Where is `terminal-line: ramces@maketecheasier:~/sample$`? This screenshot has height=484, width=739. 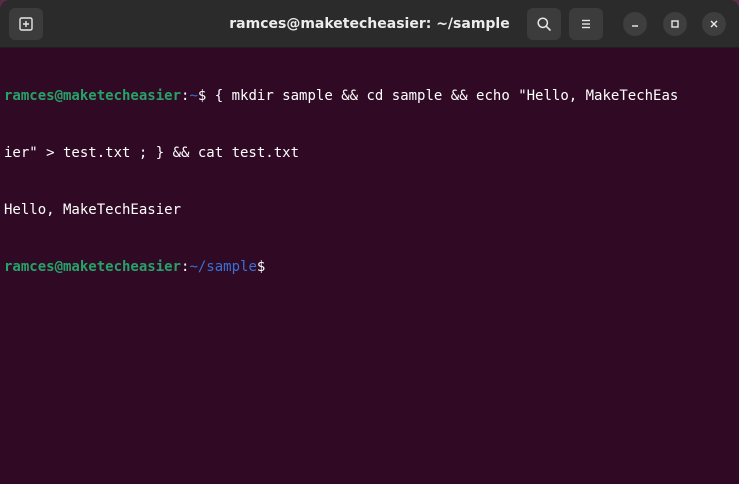 terminal-line: ramces@maketecheasier:~/sample$ is located at coordinates (369, 267).